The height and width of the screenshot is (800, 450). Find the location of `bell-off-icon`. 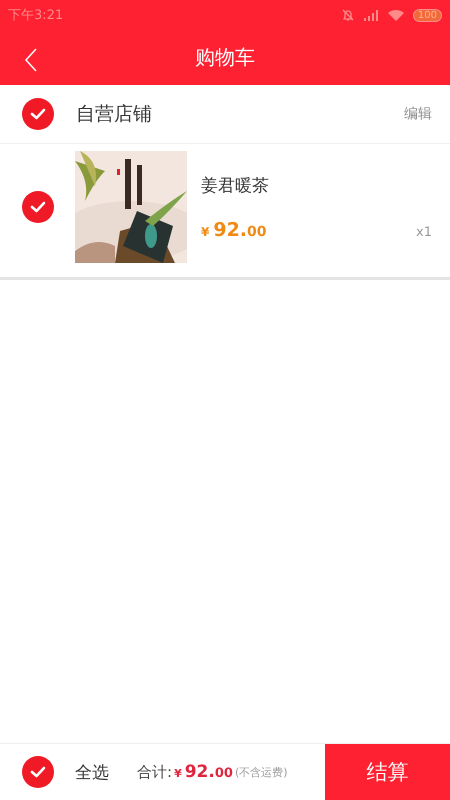

bell-off-icon is located at coordinates (347, 15).